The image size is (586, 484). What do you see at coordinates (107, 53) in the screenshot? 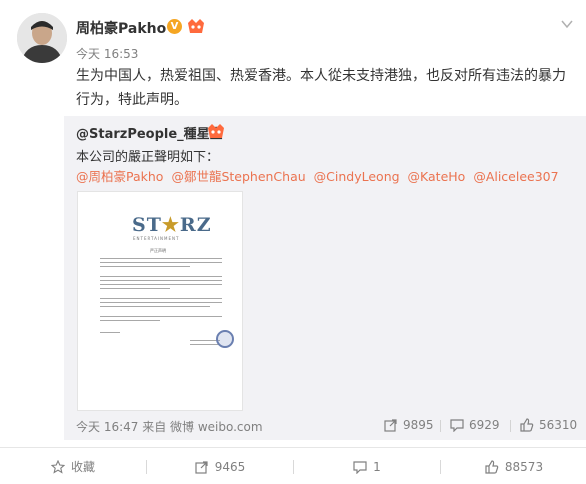
I see `post-time: 今天 16:53` at bounding box center [107, 53].